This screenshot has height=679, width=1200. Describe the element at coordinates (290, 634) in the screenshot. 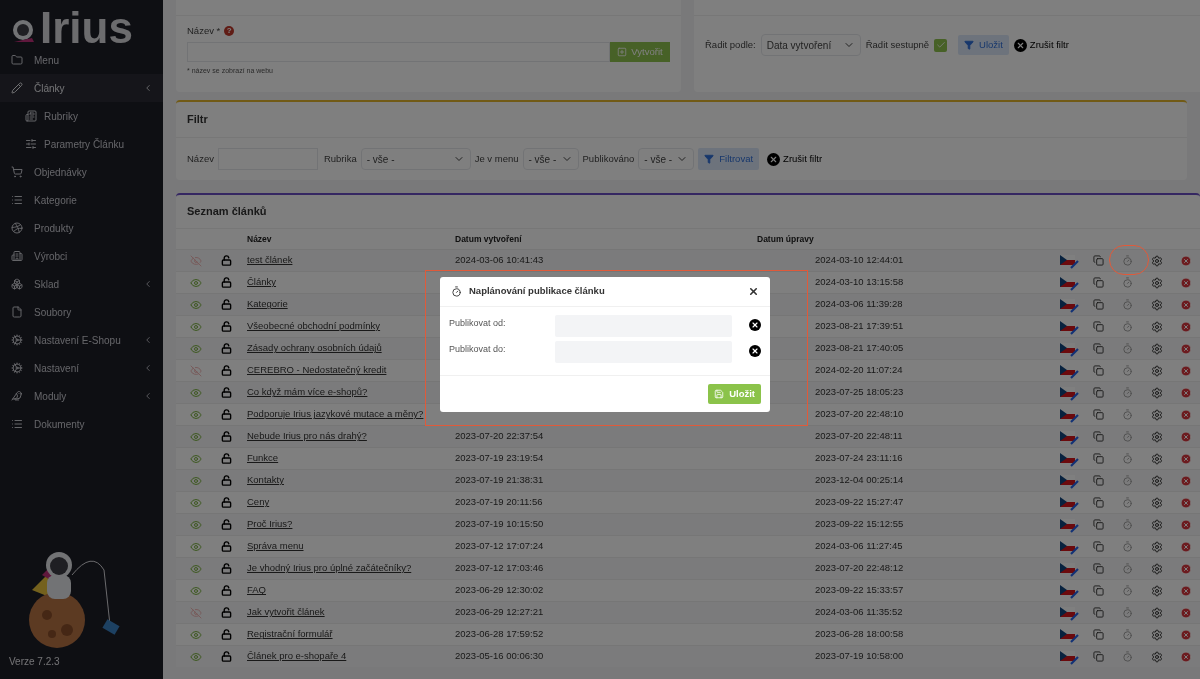

I see `article-link: Registrační formulář` at that location.